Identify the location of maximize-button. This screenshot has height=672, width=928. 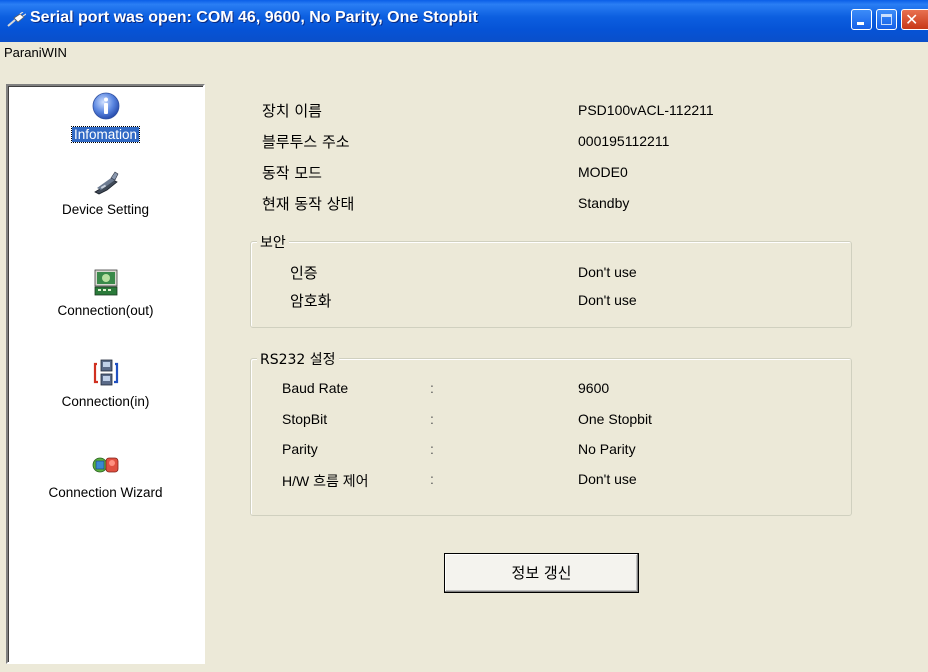
(886, 19).